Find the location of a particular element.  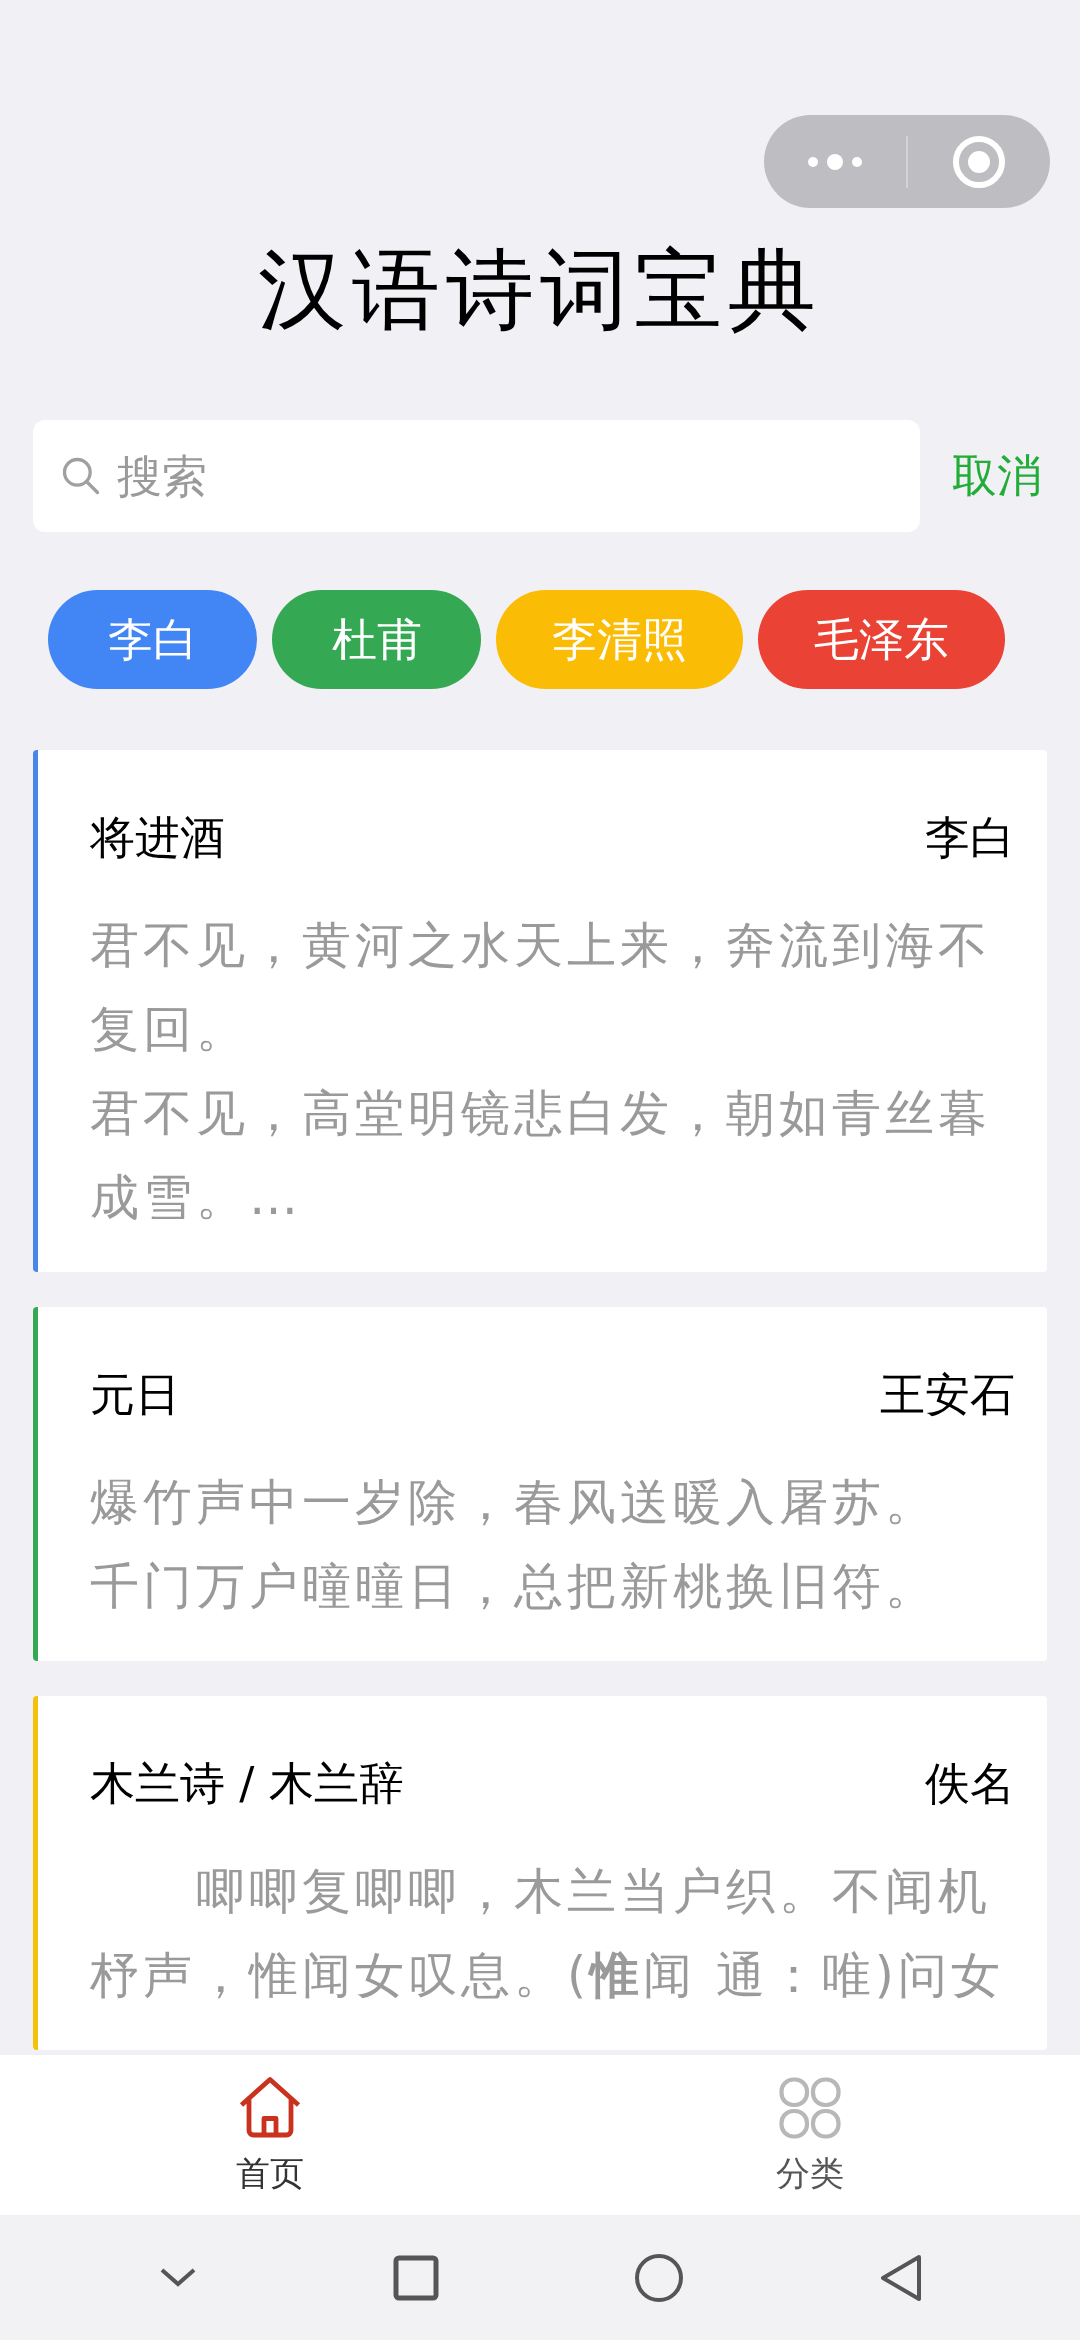

poet-tag: 李白 is located at coordinates (152, 639).